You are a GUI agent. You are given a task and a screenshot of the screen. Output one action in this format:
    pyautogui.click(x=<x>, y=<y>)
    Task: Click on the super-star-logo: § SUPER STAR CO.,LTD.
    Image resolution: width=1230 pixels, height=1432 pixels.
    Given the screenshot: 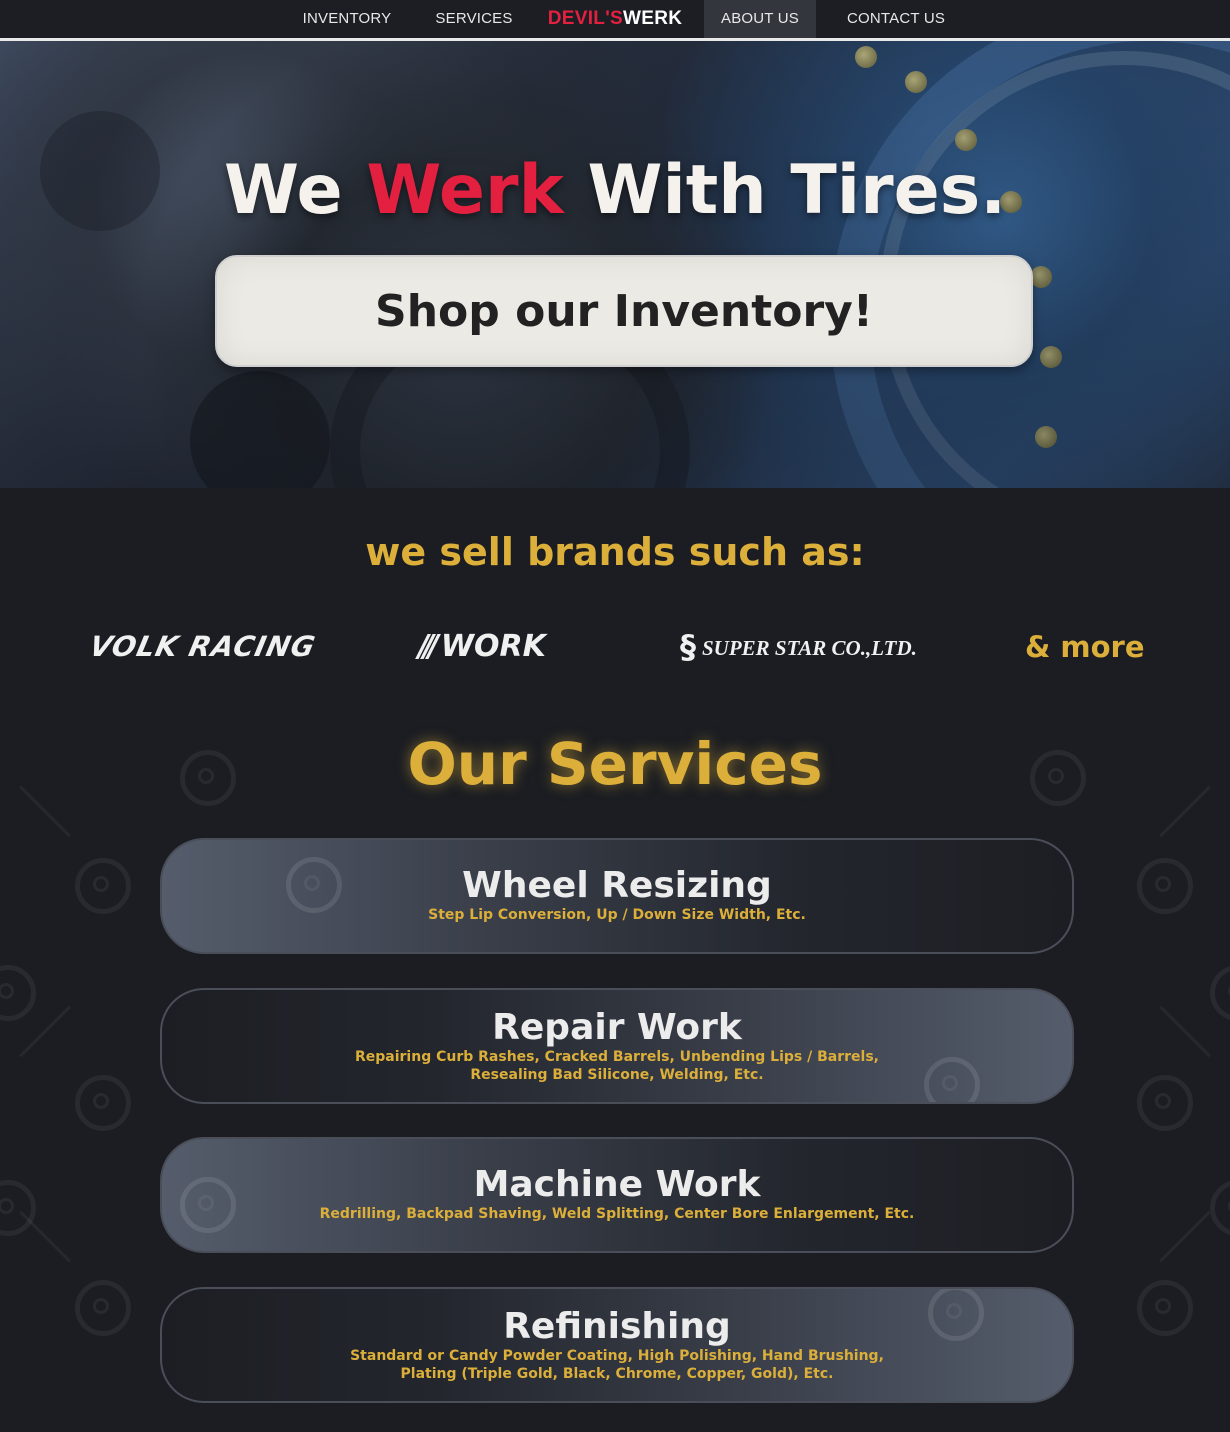 What is the action you would take?
    pyautogui.click(x=810, y=647)
    